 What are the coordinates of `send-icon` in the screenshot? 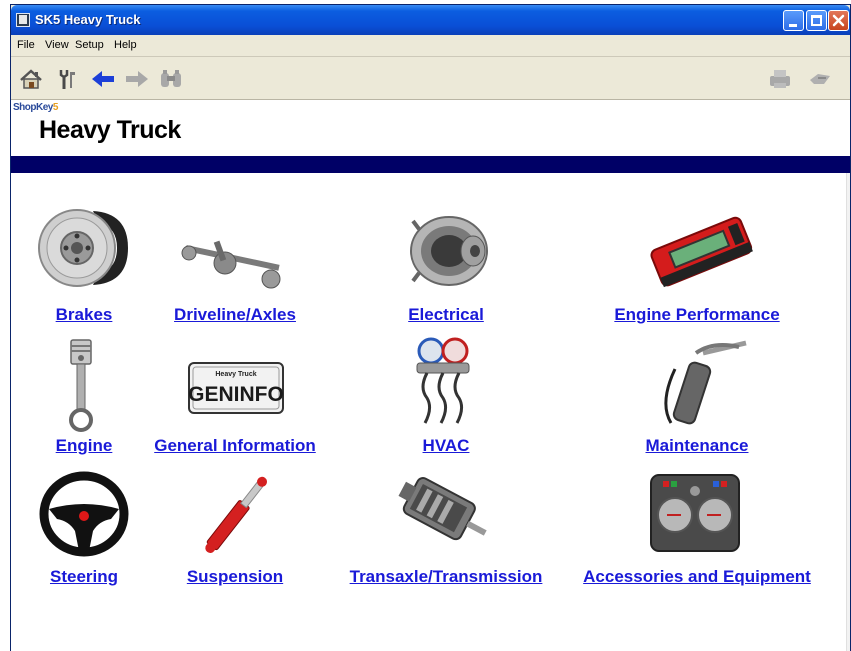 It's located at (820, 79).